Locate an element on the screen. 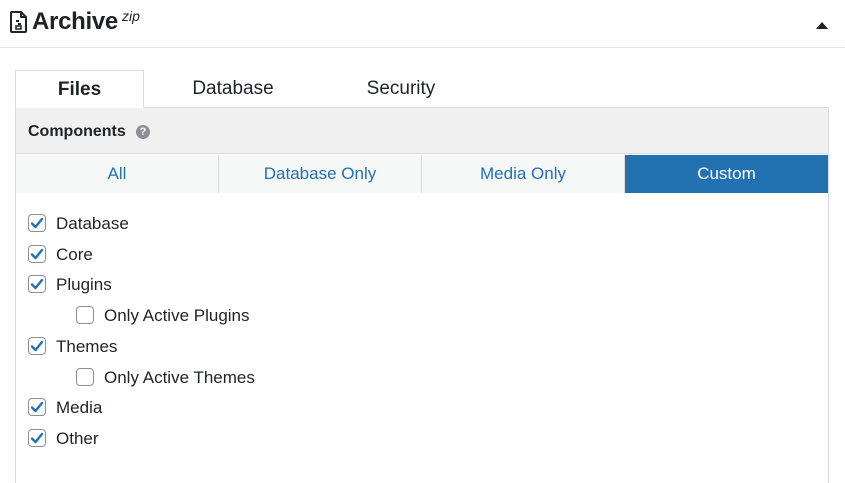 This screenshot has width=845, height=483. checkbox-core-box is located at coordinates (37, 254).